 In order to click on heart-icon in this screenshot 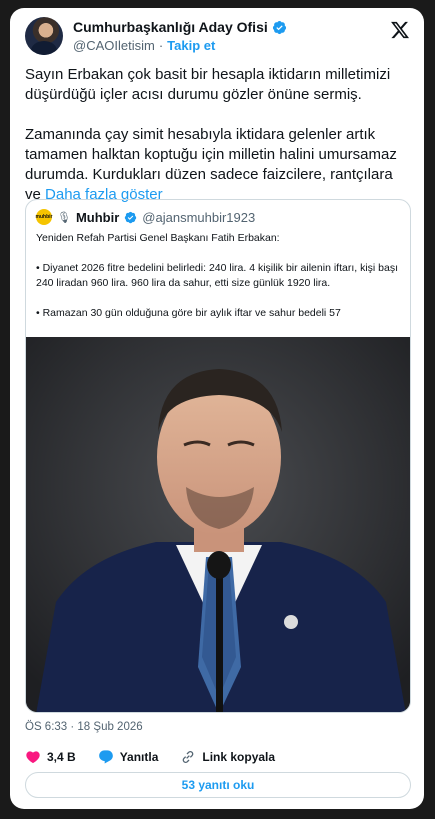, I will do `click(33, 757)`.